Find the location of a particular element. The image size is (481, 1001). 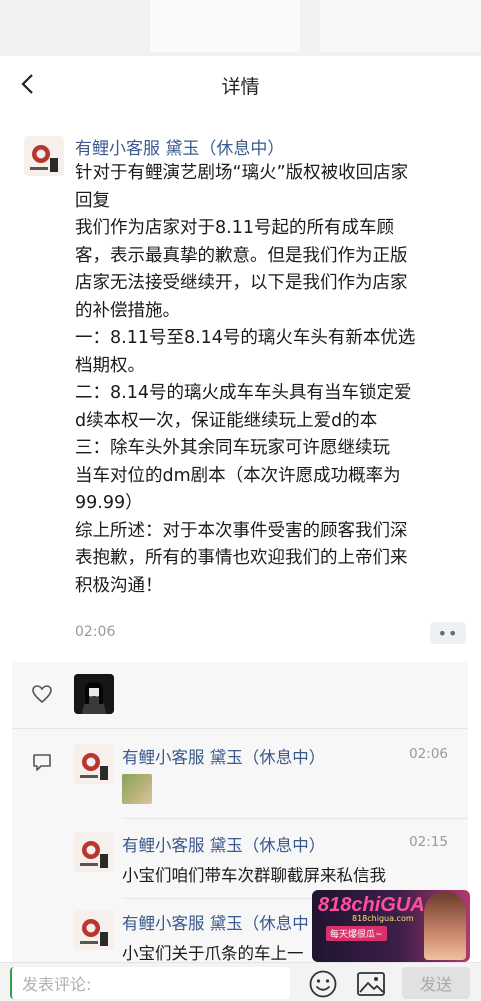

person-silhouette-icon is located at coordinates (94, 694).